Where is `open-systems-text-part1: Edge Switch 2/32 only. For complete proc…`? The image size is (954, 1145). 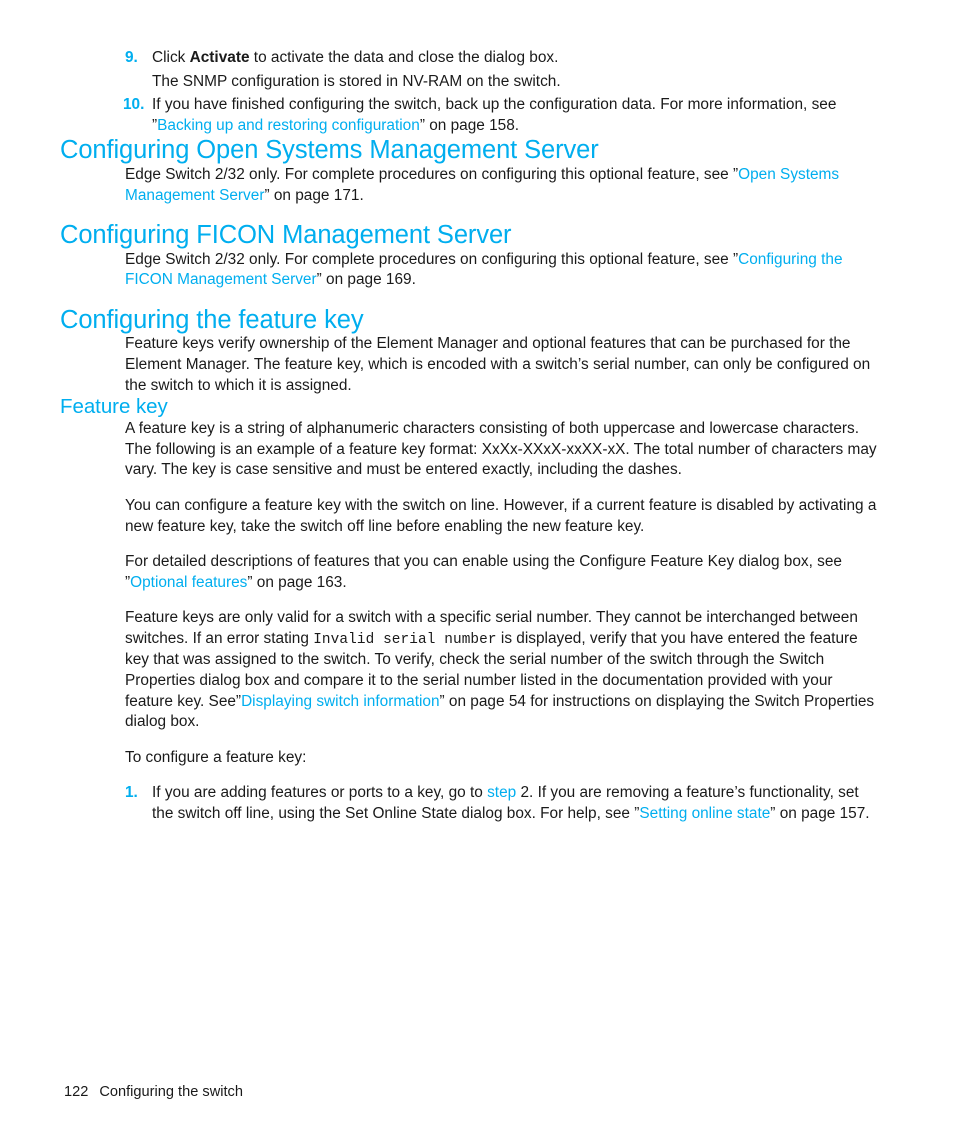 open-systems-text-part1: Edge Switch 2/32 only. For complete proc… is located at coordinates (432, 174).